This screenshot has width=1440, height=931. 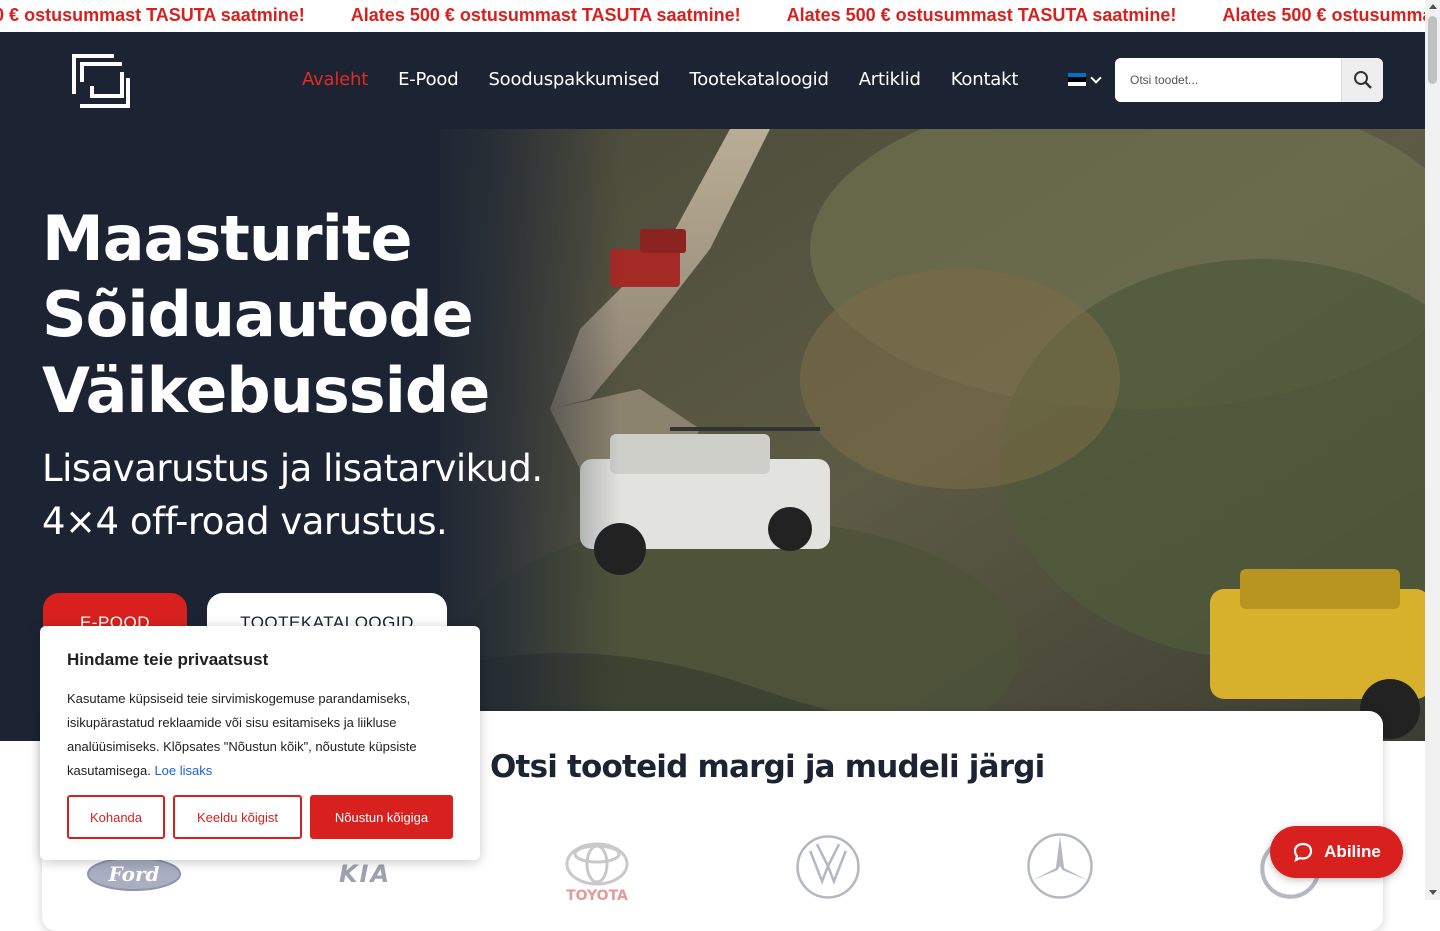 What do you see at coordinates (1228, 80) in the screenshot?
I see `search-input` at bounding box center [1228, 80].